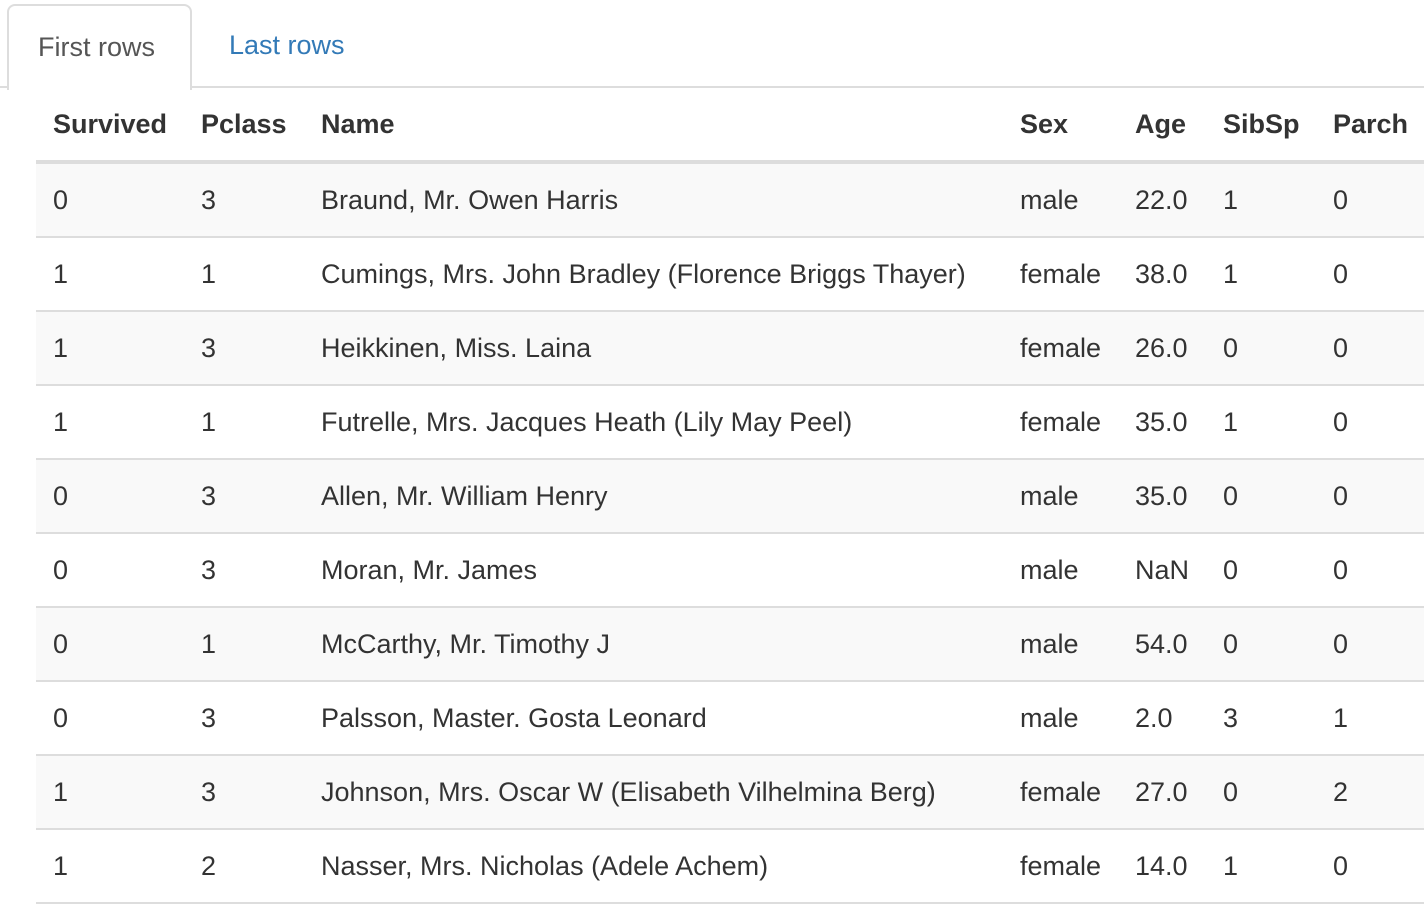 The image size is (1424, 904). What do you see at coordinates (1261, 718) in the screenshot?
I see `cell-sibsp: 3` at bounding box center [1261, 718].